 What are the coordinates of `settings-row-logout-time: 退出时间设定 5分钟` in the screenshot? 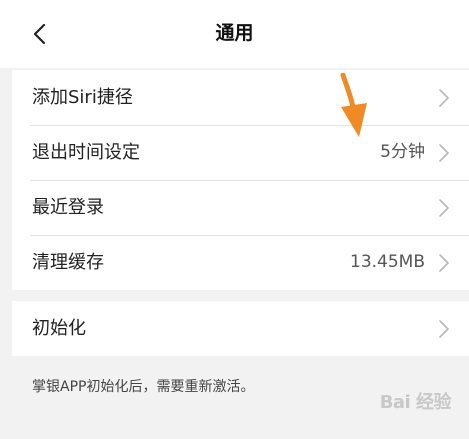 It's located at (240, 152).